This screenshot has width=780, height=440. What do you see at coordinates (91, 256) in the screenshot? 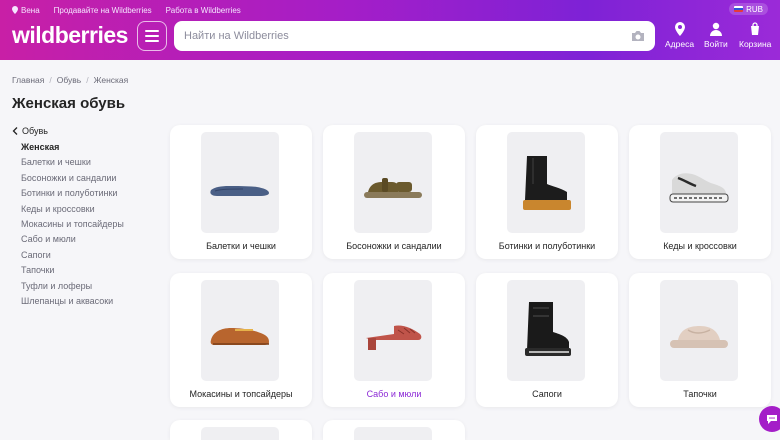
I see `sidebar-item-high-boots: Сапоги` at bounding box center [91, 256].